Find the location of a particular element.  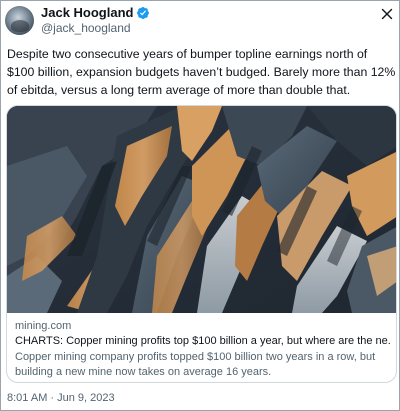

avatar is located at coordinates (19, 20).